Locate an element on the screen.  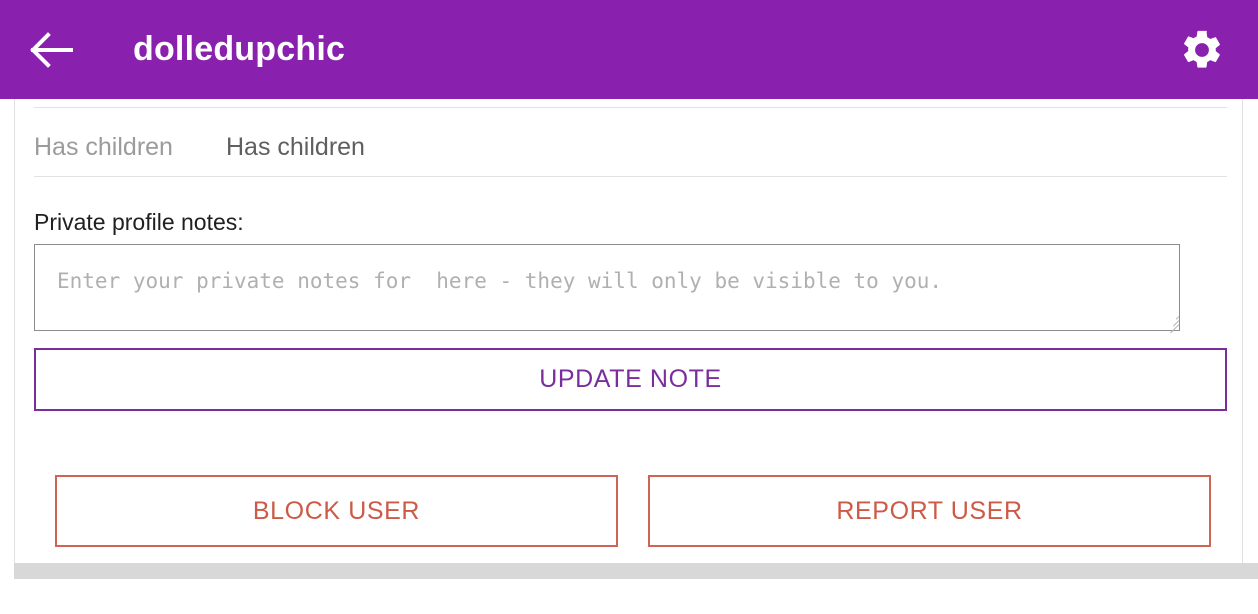
divider-top is located at coordinates (630, 107).